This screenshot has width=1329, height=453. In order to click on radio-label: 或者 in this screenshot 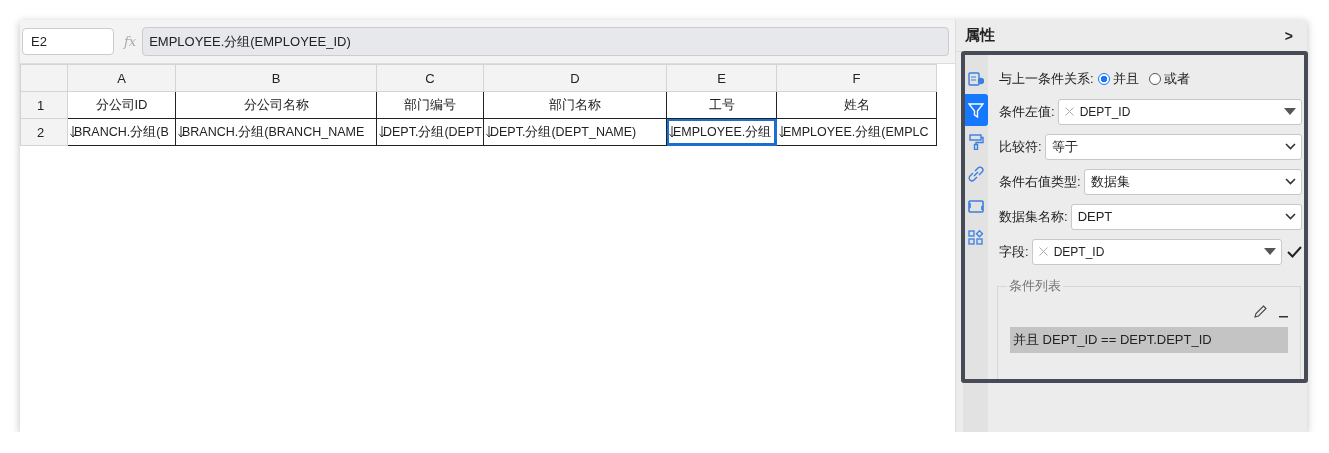, I will do `click(1176, 79)`.